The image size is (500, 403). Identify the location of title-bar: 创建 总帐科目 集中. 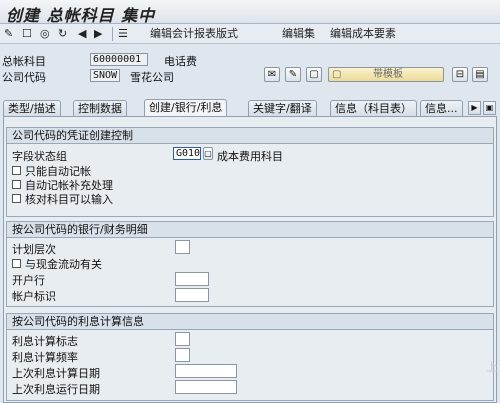
(250, 12).